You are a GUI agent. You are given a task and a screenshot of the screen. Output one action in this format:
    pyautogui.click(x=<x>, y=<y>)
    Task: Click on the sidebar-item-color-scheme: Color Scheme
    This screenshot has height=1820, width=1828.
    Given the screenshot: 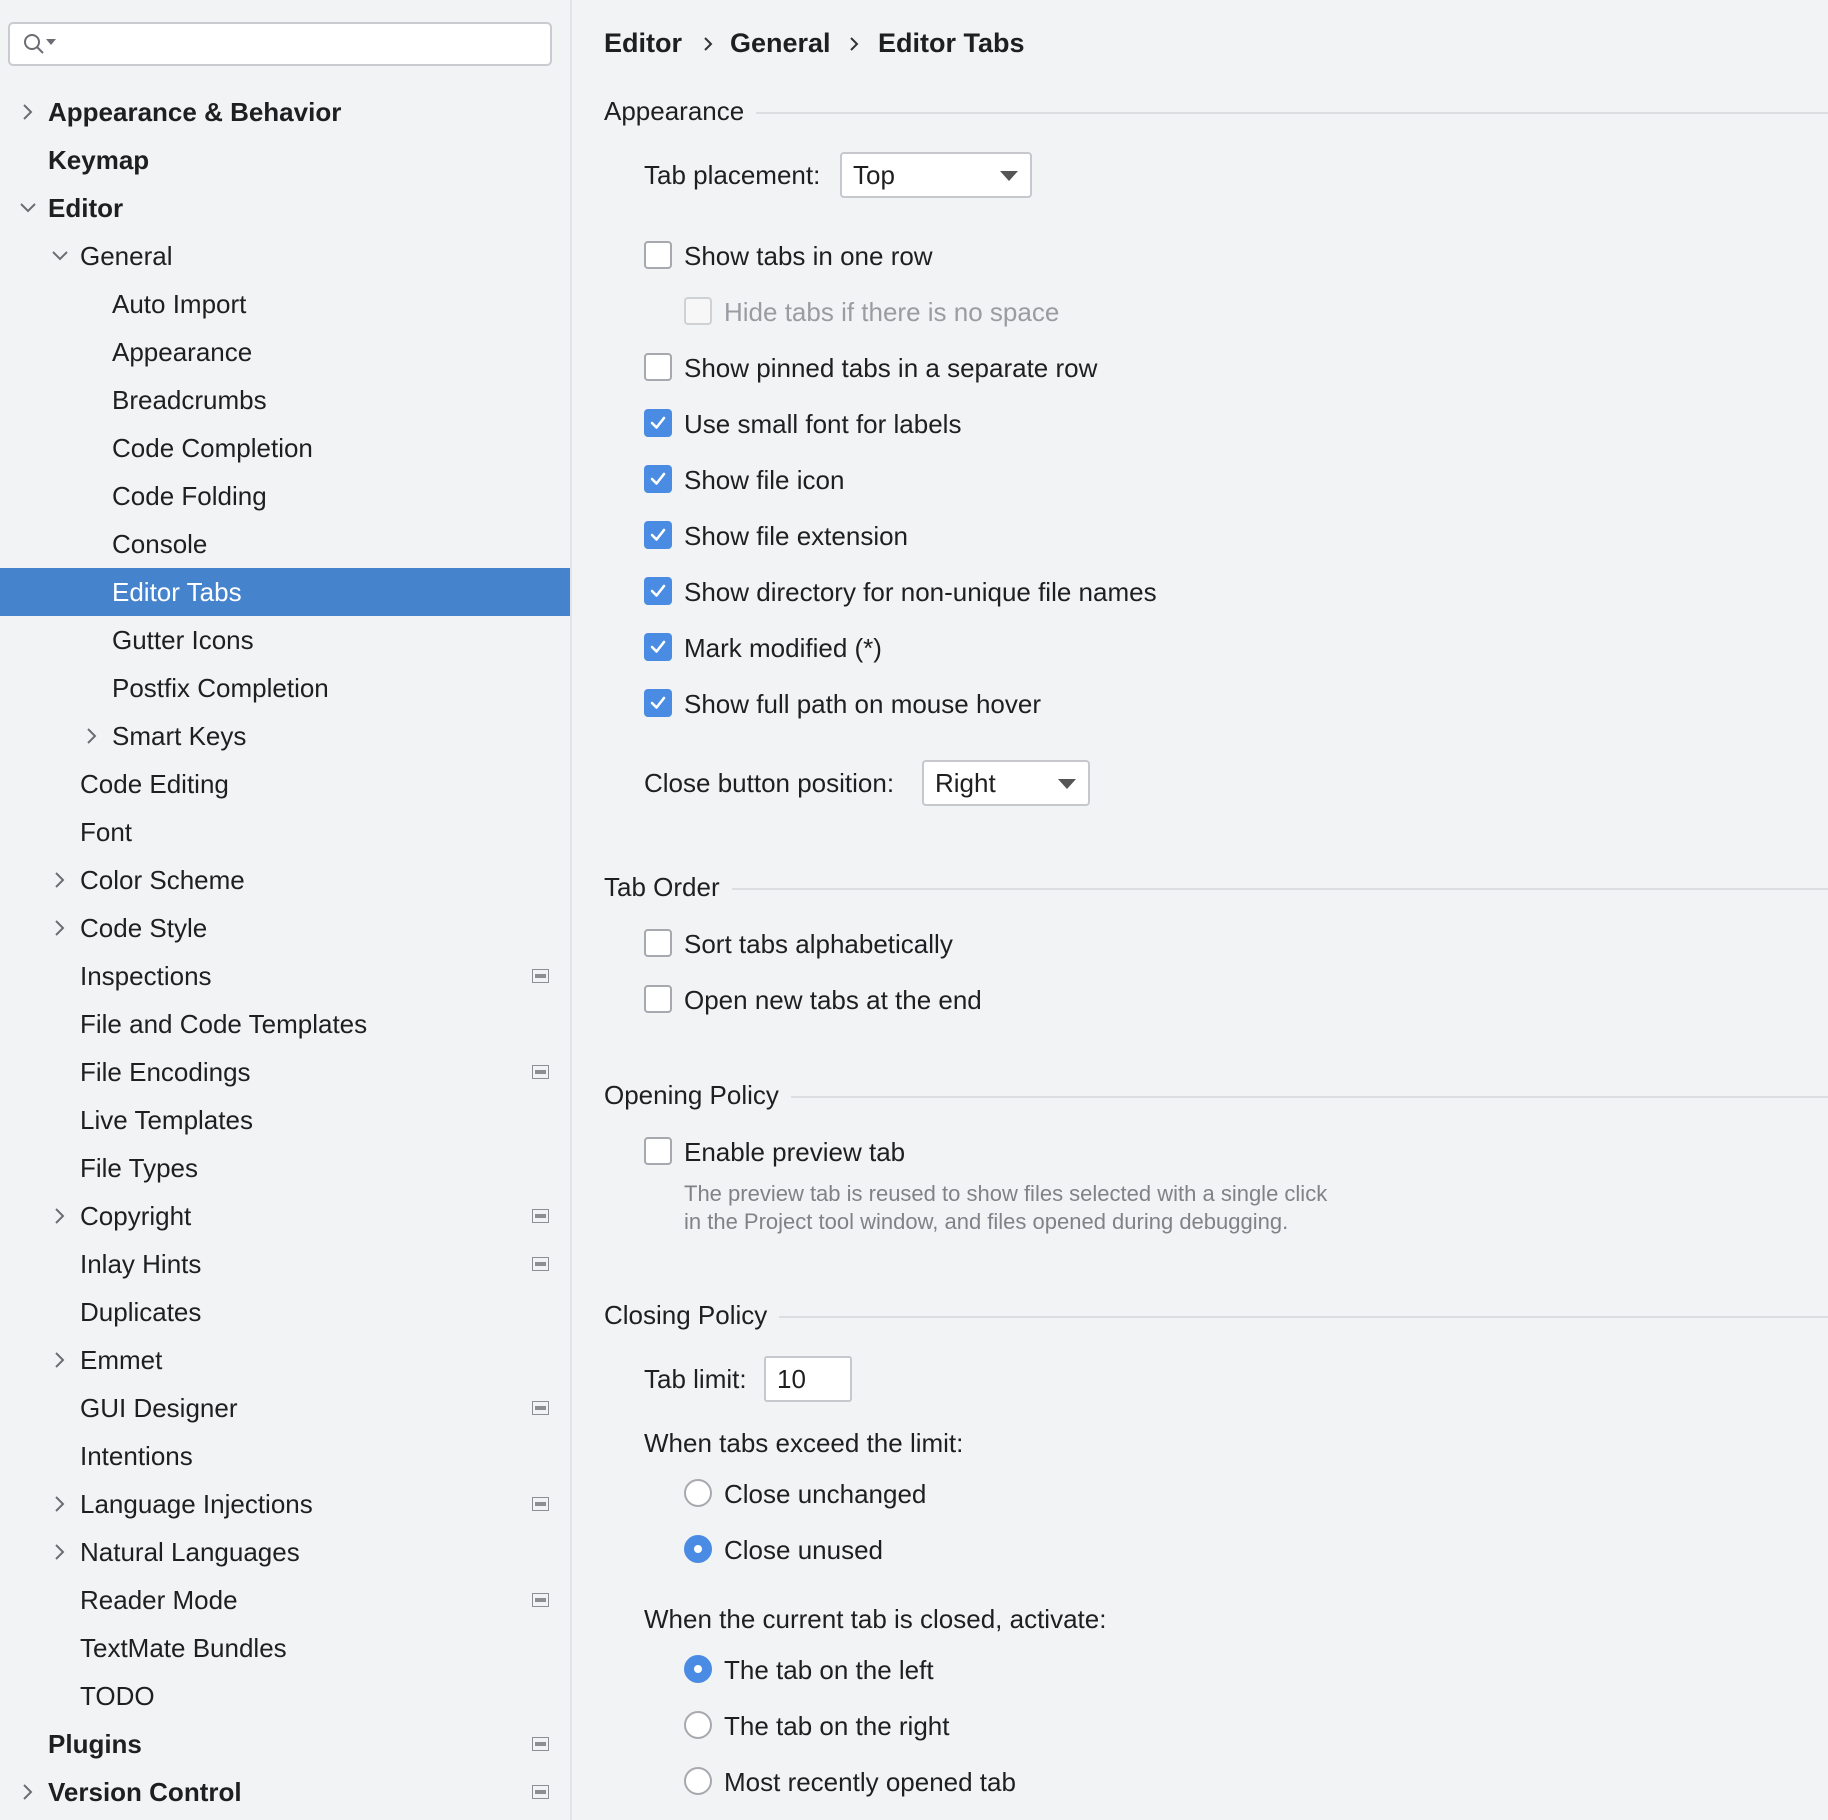 What is the action you would take?
    pyautogui.click(x=285, y=880)
    